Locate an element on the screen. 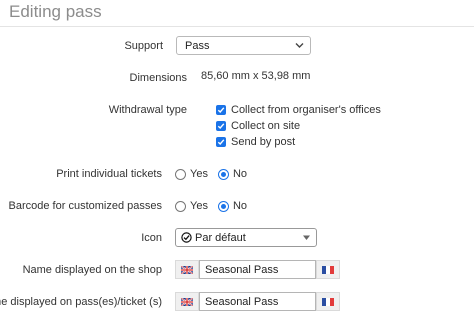  icon-select: Par défaut is located at coordinates (246, 237).